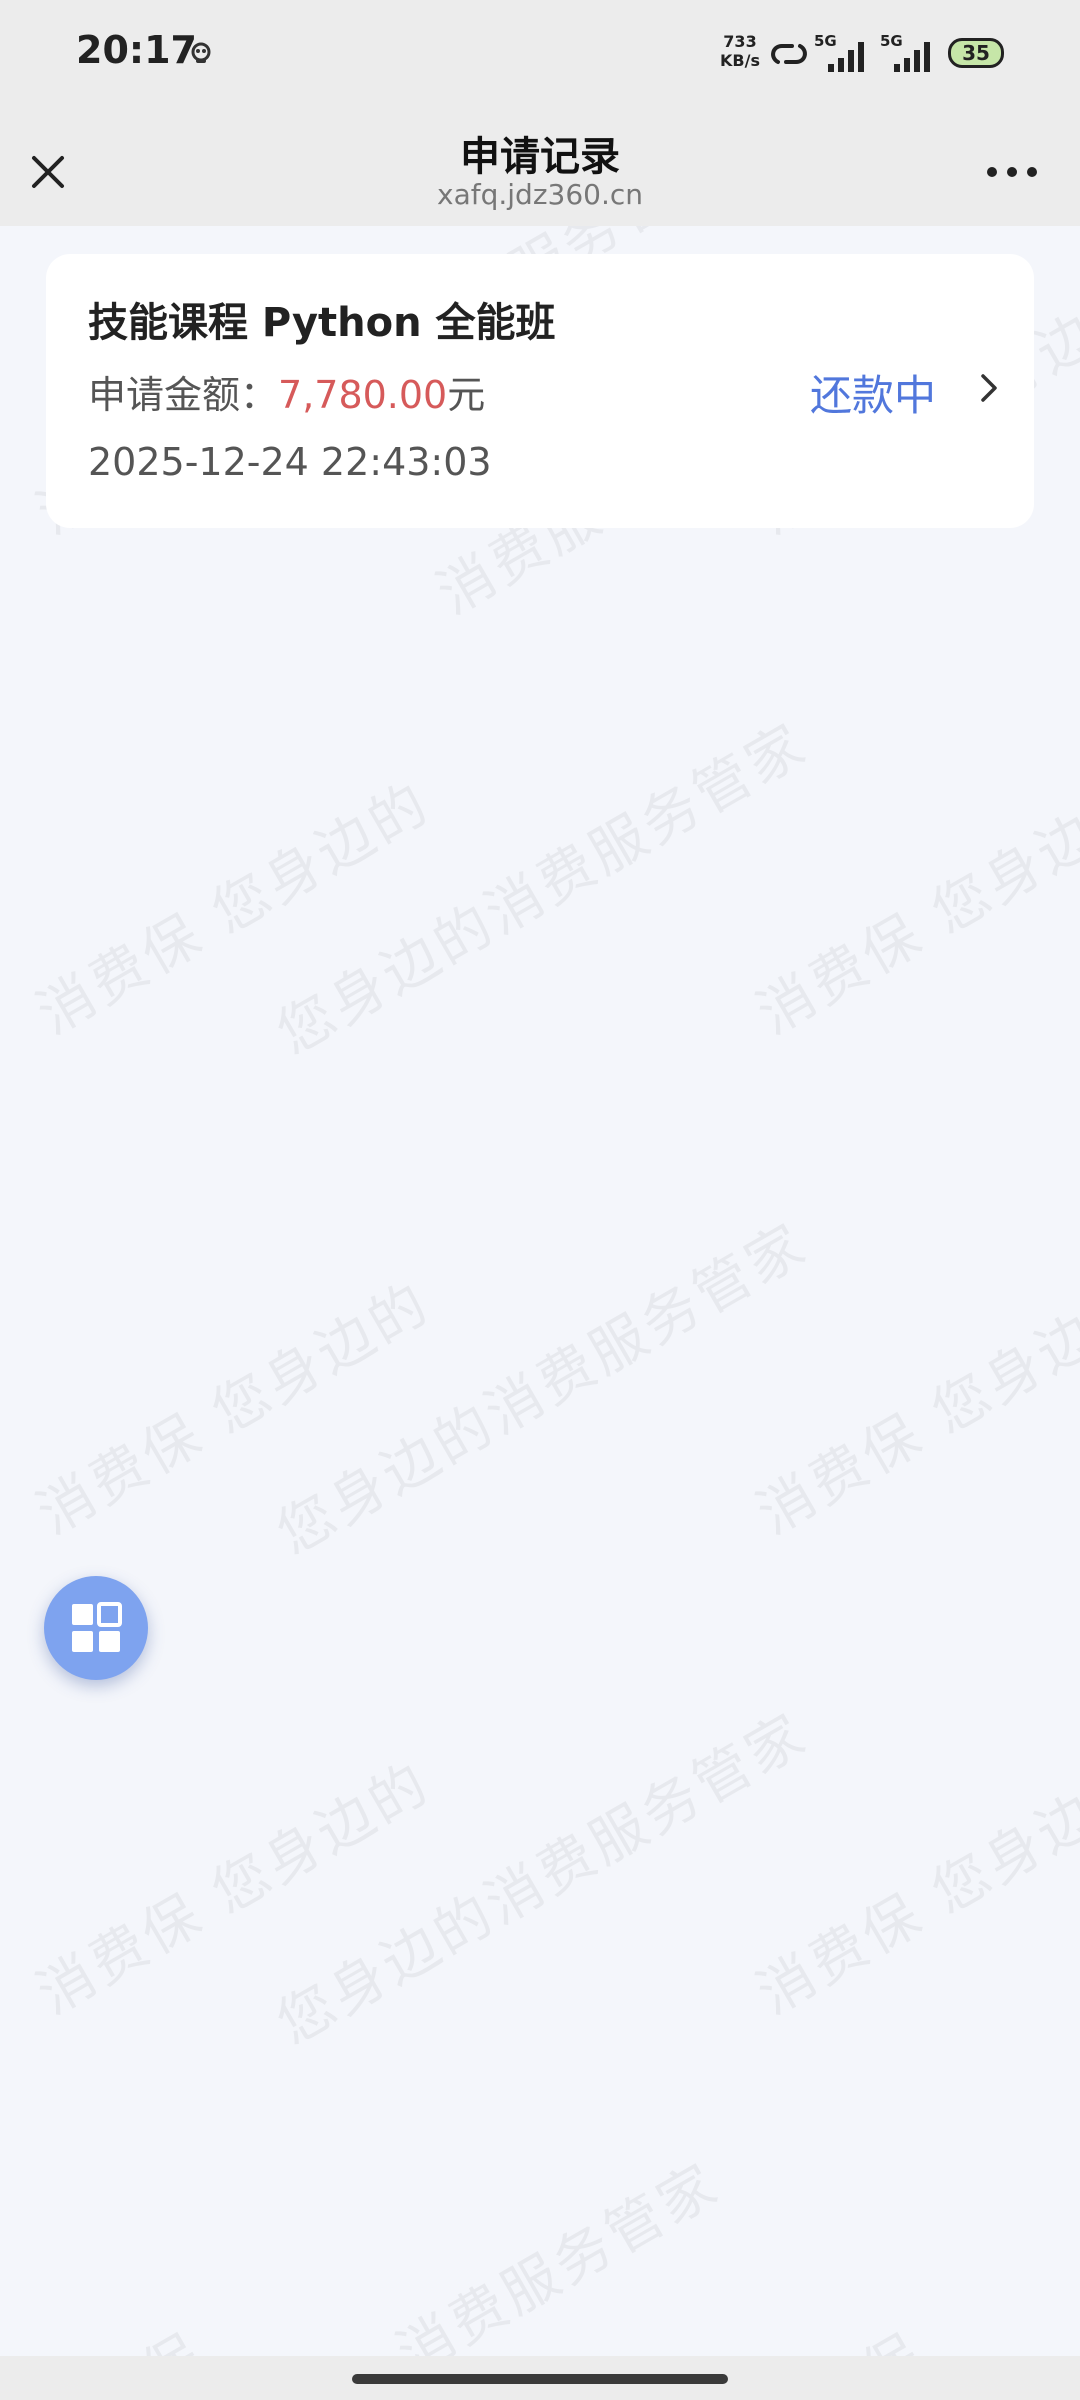 Image resolution: width=1080 pixels, height=2400 pixels. Describe the element at coordinates (873, 395) in the screenshot. I see `status-label: 还款中` at that location.